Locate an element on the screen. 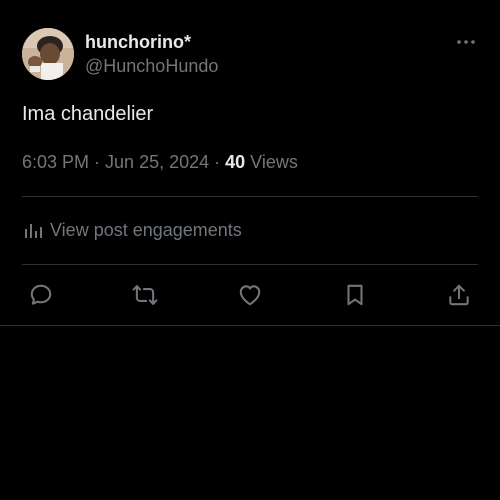 The width and height of the screenshot is (500, 500). avatar is located at coordinates (48, 54).